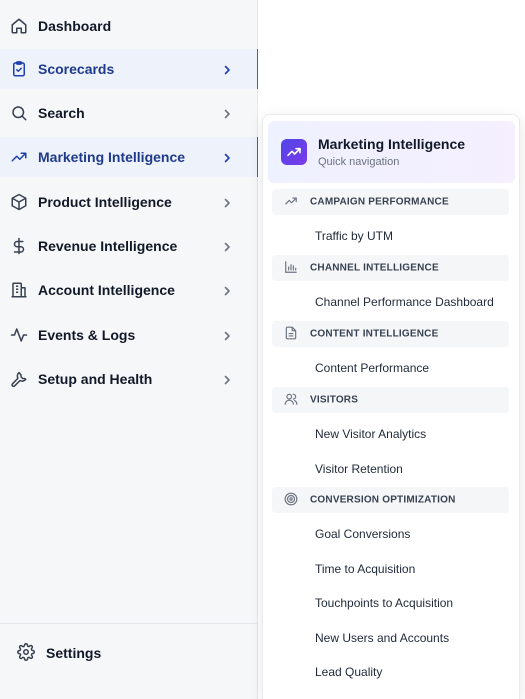  Describe the element at coordinates (19, 113) in the screenshot. I see `search-icon` at that location.